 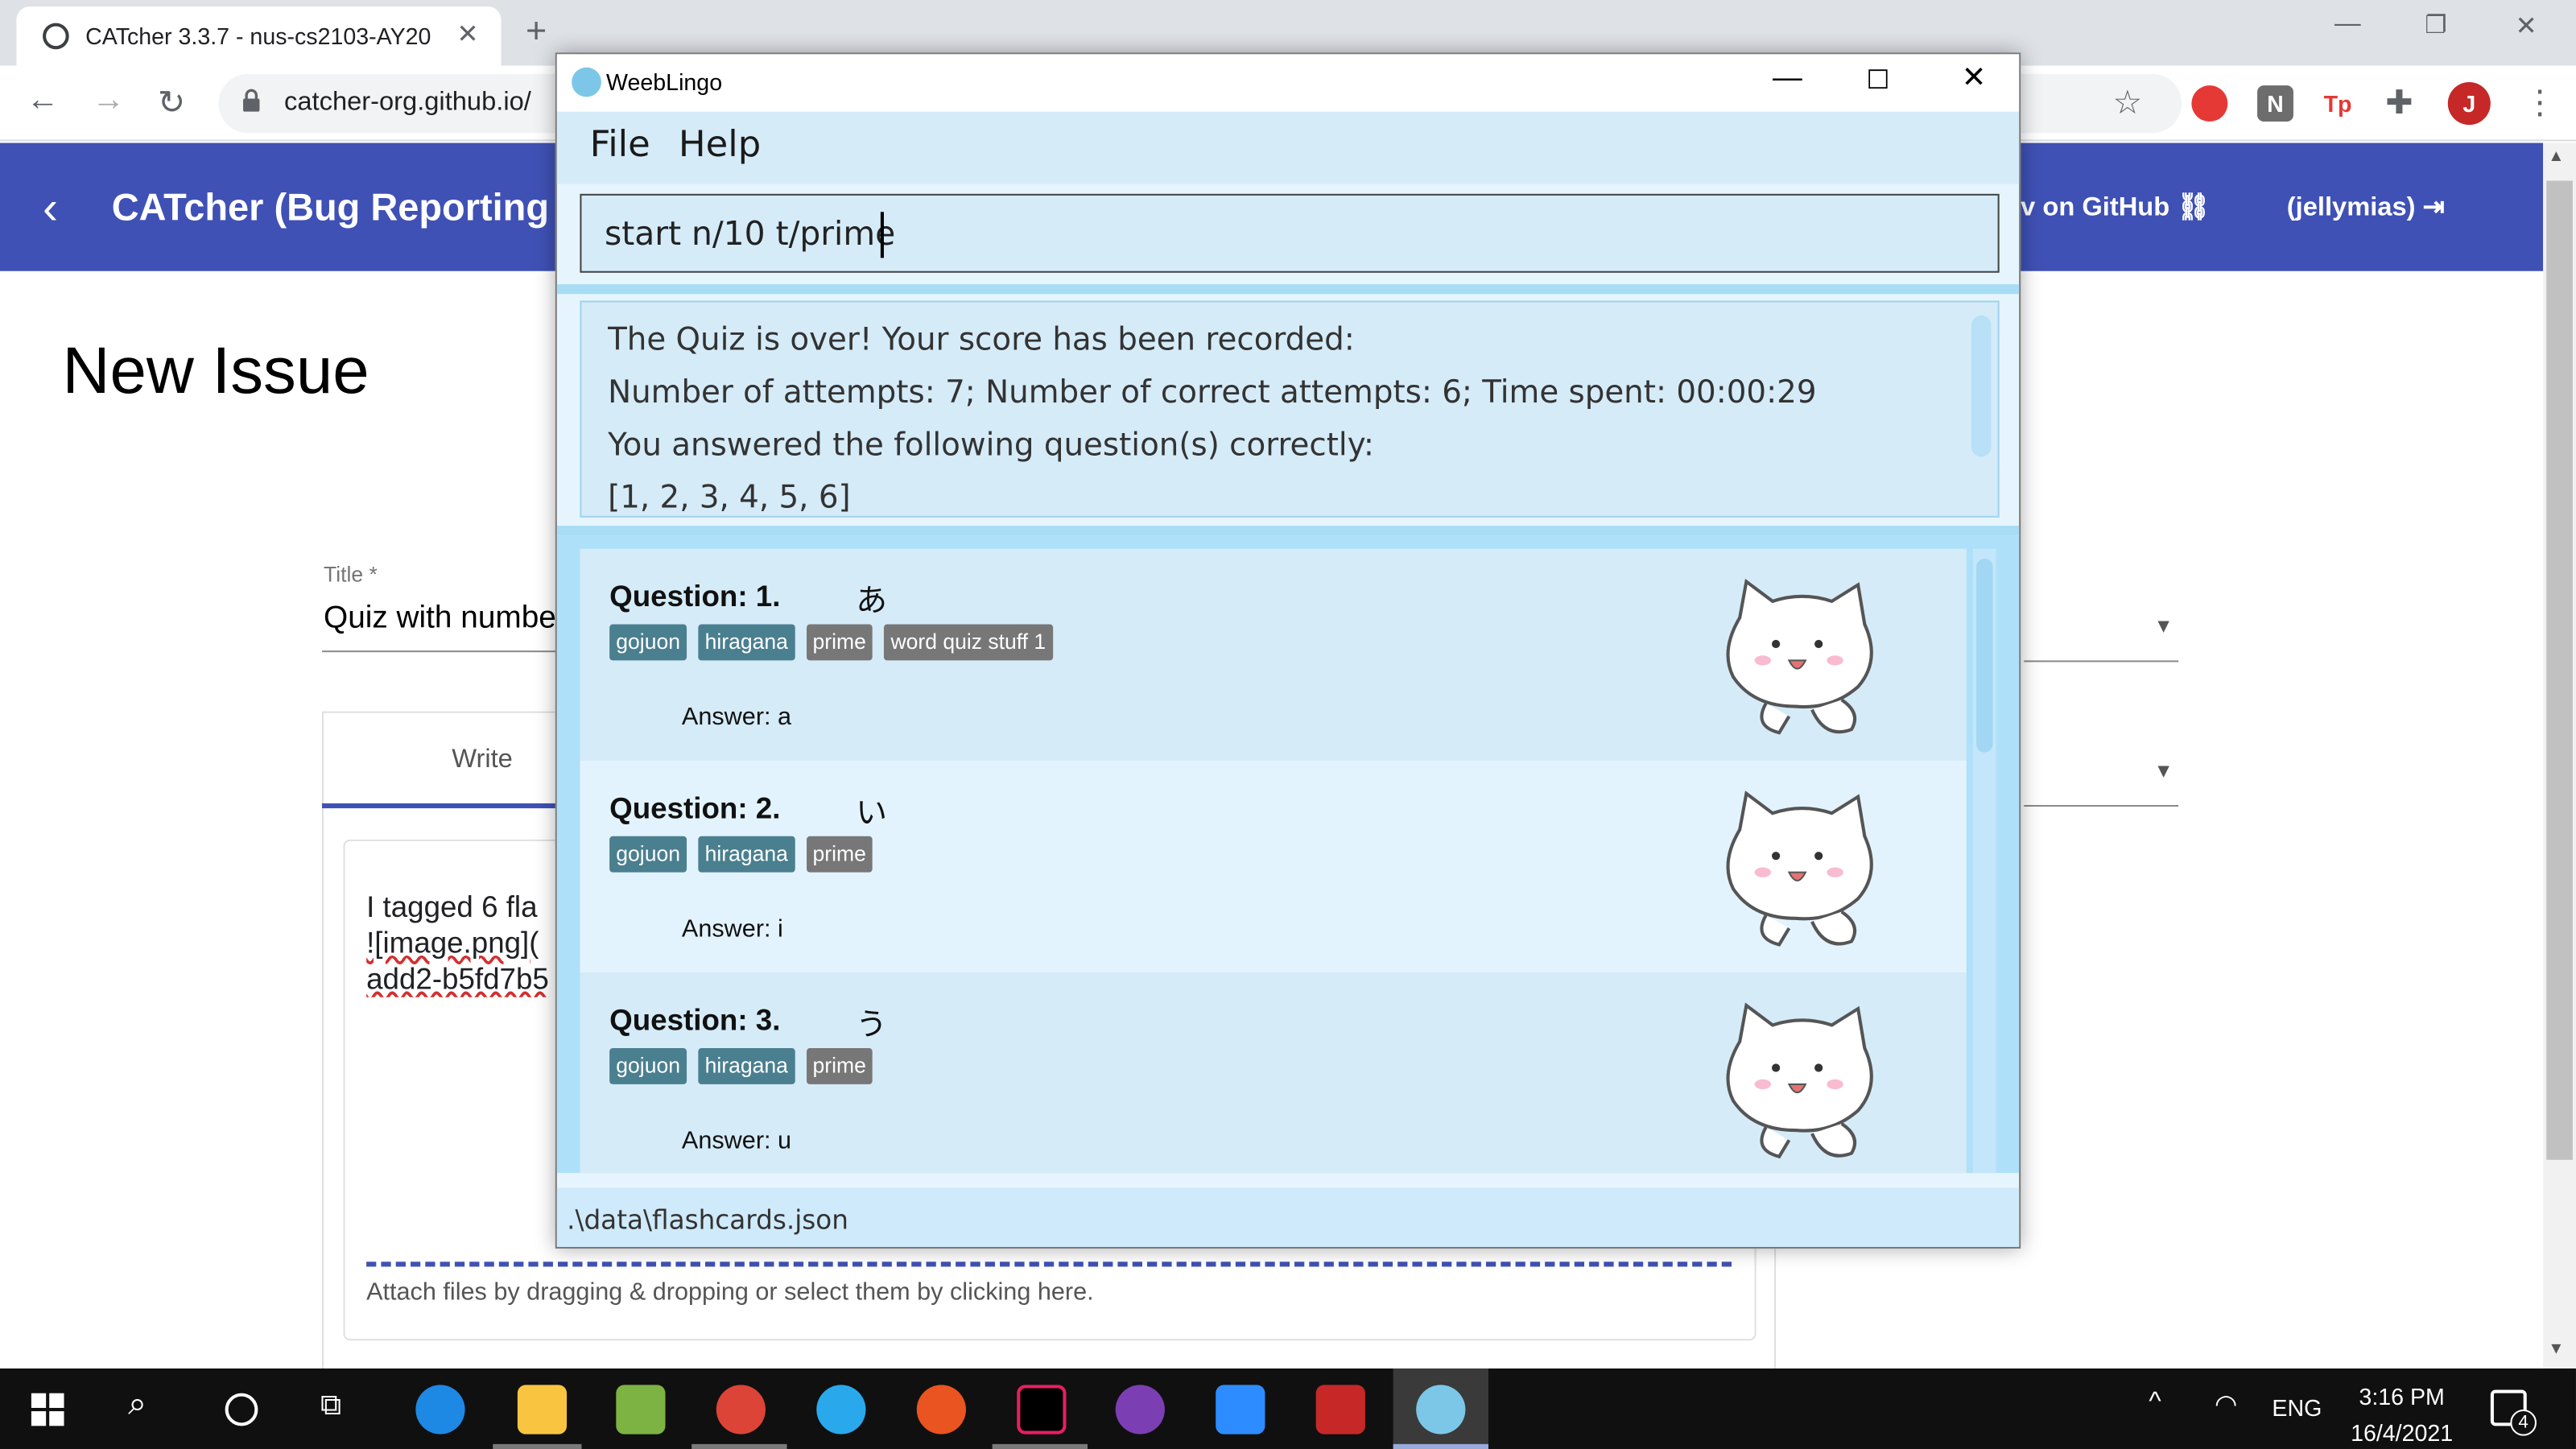 I want to click on restore-icon: ❐, so click(x=2435, y=24).